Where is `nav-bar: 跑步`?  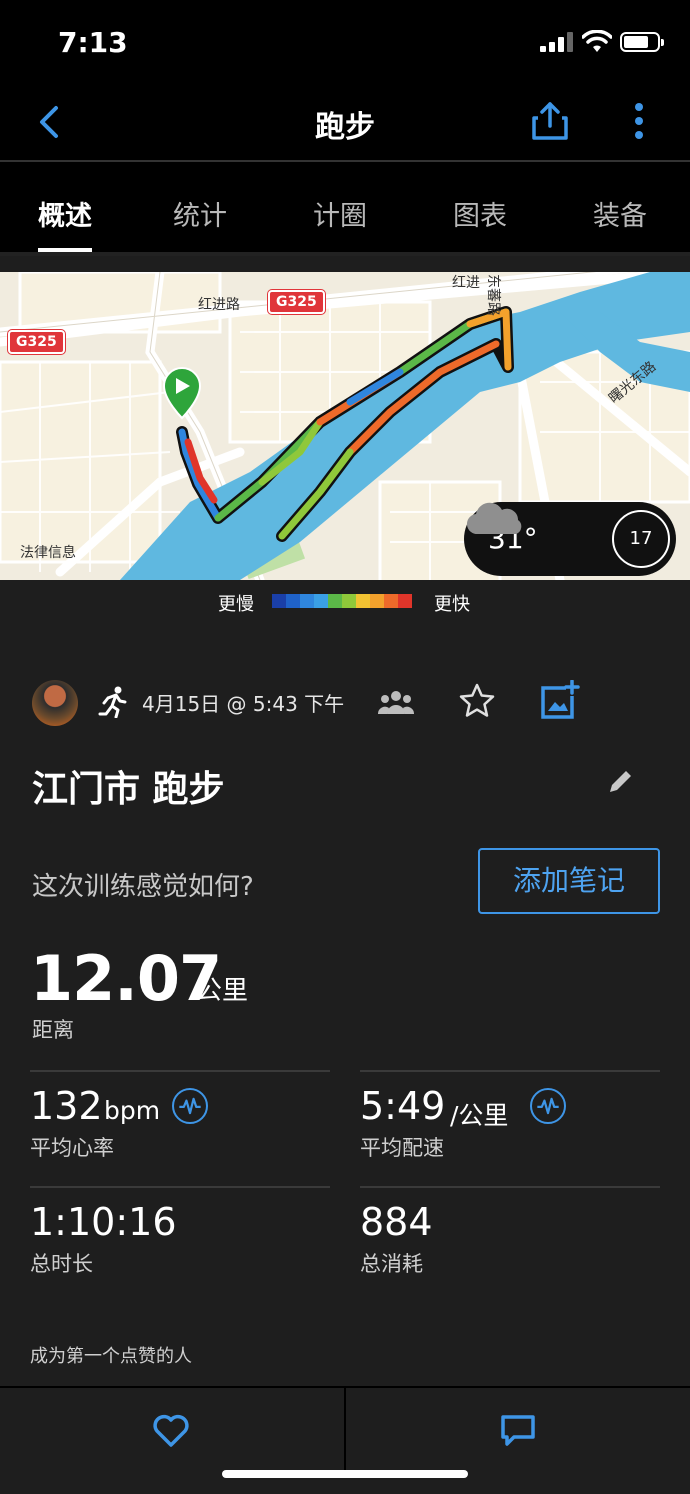 nav-bar: 跑步 is located at coordinates (345, 124).